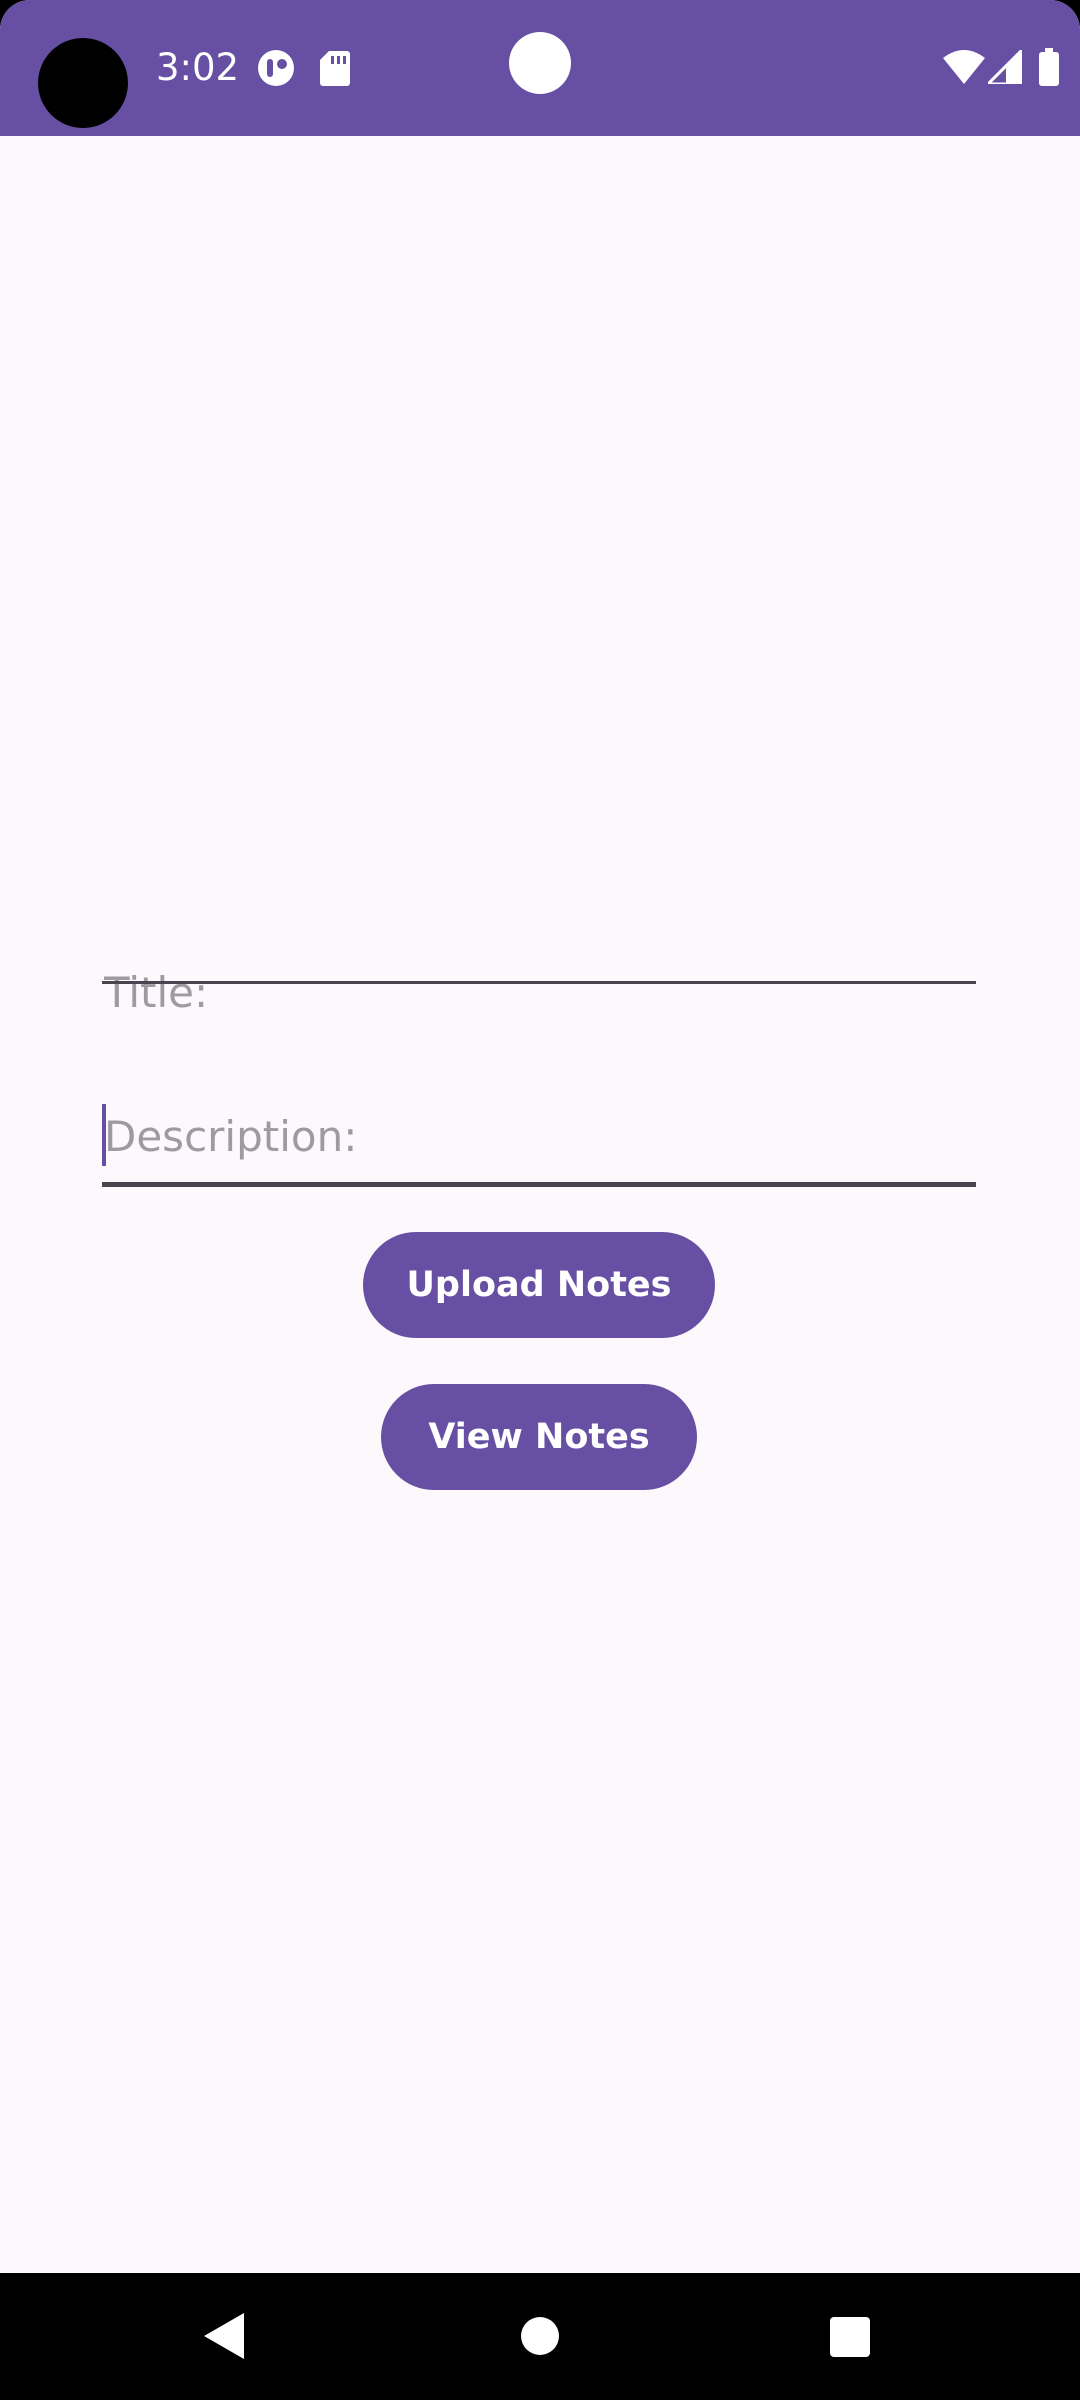 This screenshot has width=1080, height=2400. I want to click on navigation-bar, so click(540, 2336).